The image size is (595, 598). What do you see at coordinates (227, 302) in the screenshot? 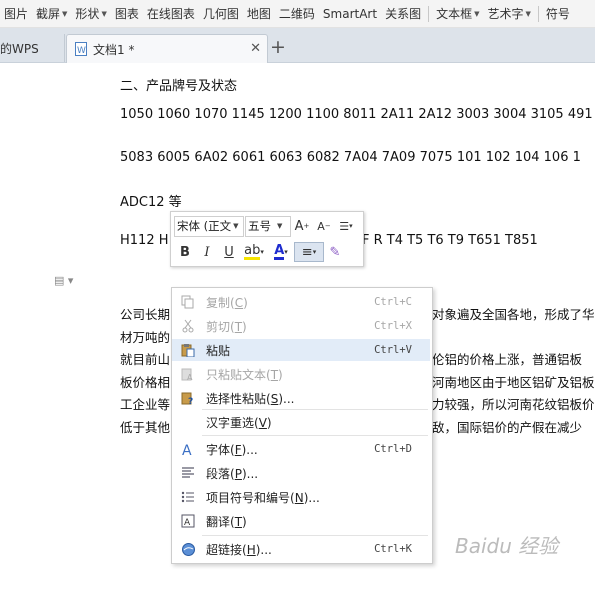
I see `menu-item-label: 复制(C)` at bounding box center [227, 302].